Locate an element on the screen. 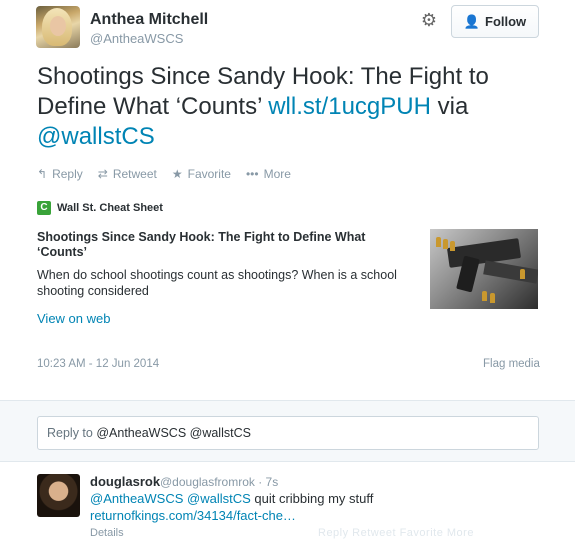 The width and height of the screenshot is (575, 542). ellipsis-icon: ••• is located at coordinates (252, 174).